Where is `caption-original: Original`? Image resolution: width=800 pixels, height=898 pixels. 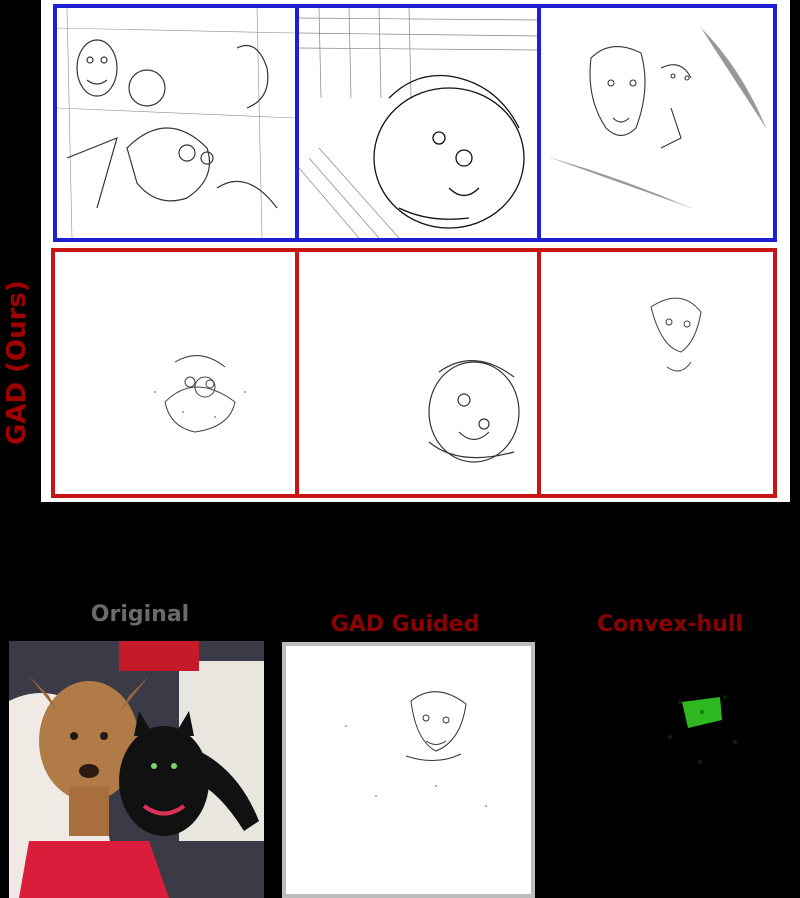 caption-original: Original is located at coordinates (140, 614).